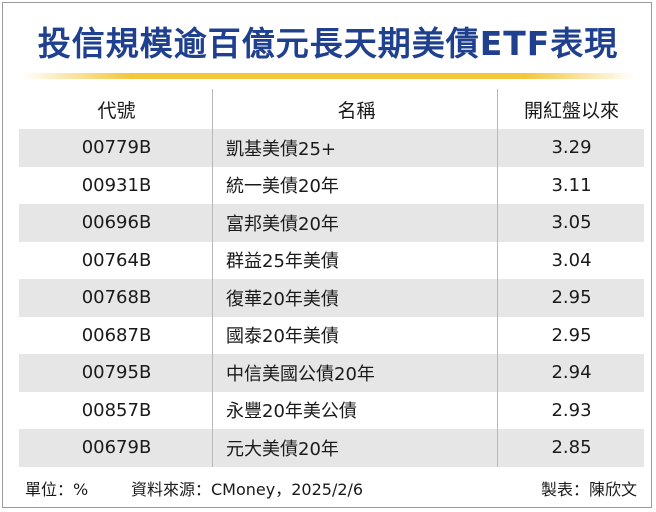  Describe the element at coordinates (571, 148) in the screenshot. I see `cell-return: 3.29` at that location.